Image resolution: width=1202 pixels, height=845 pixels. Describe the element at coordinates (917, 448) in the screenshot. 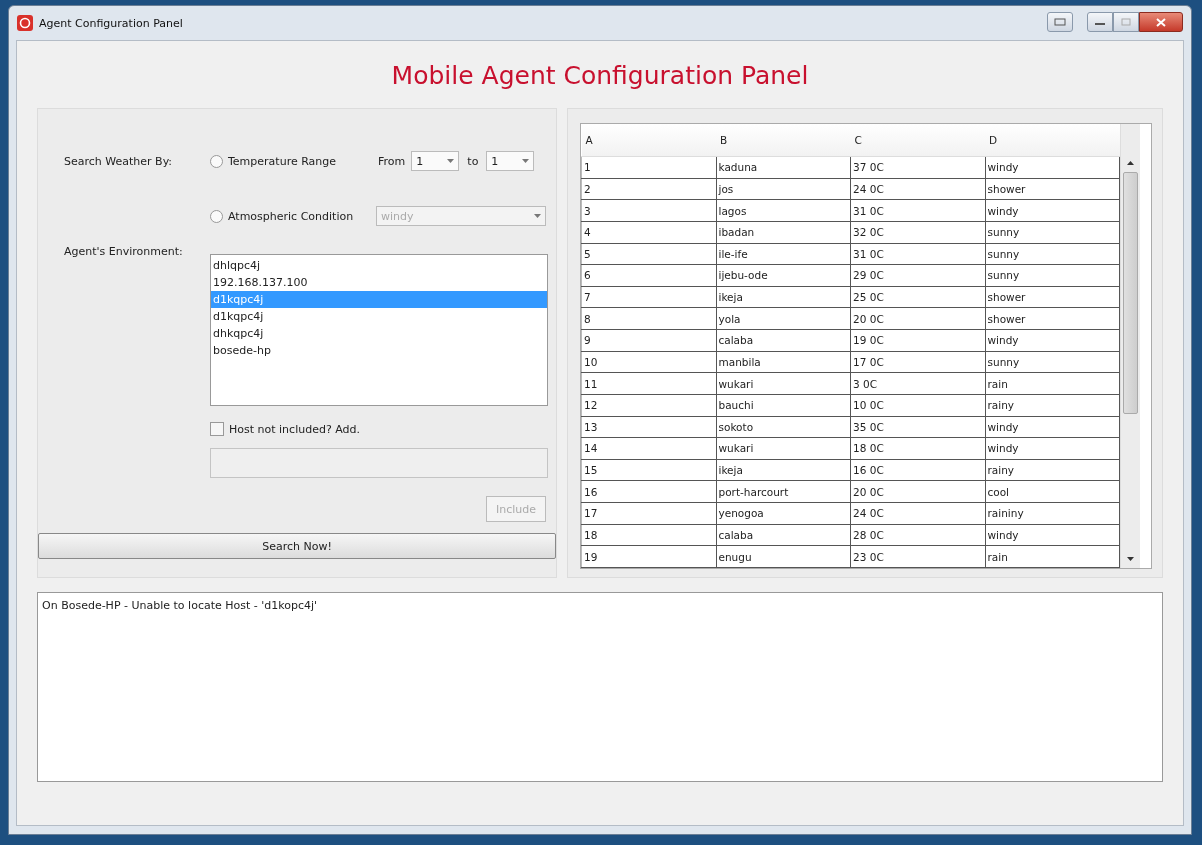

I see `table-cell: 18 0C` at that location.